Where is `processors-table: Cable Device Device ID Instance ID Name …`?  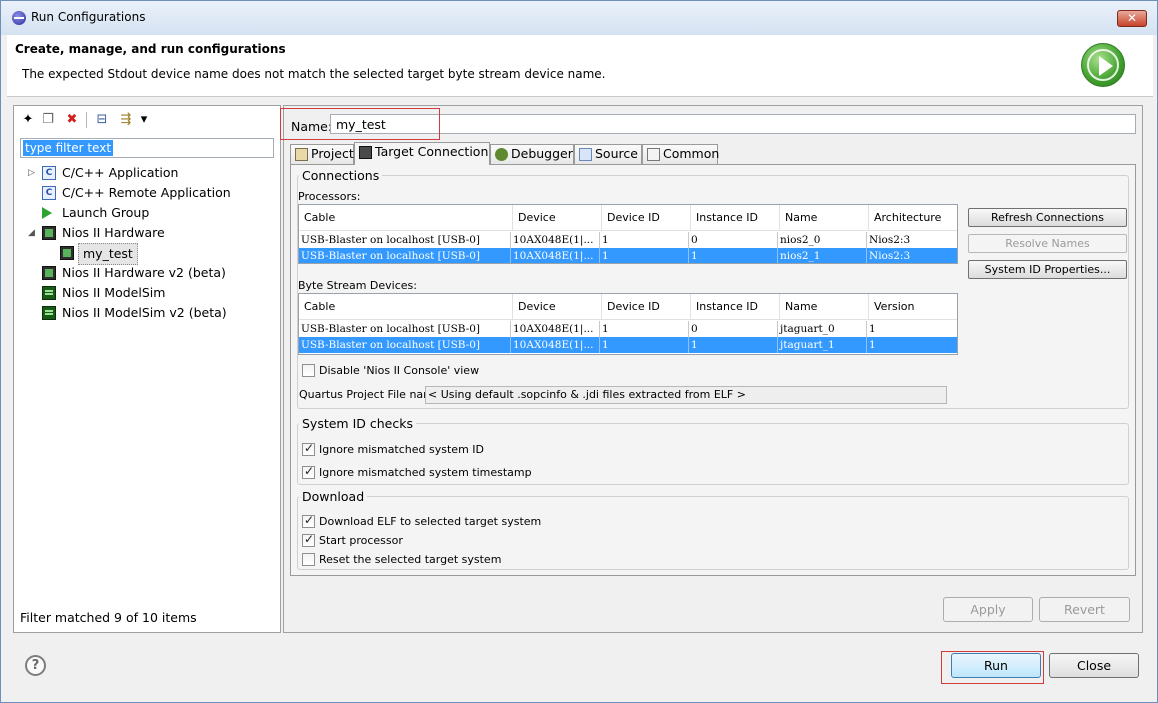
processors-table: Cable Device Device ID Instance ID Name … is located at coordinates (628, 234).